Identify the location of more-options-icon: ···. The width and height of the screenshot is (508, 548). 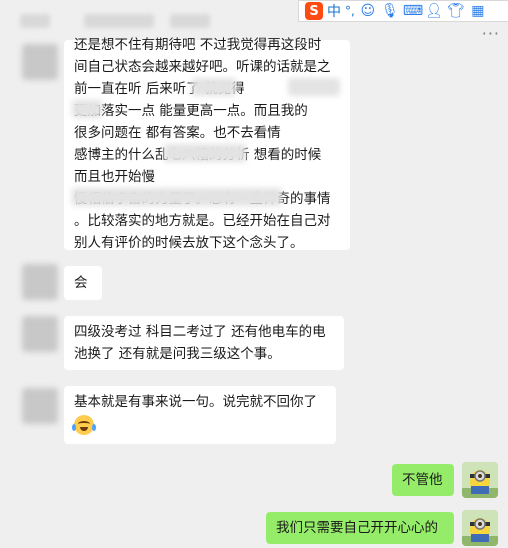
(491, 33).